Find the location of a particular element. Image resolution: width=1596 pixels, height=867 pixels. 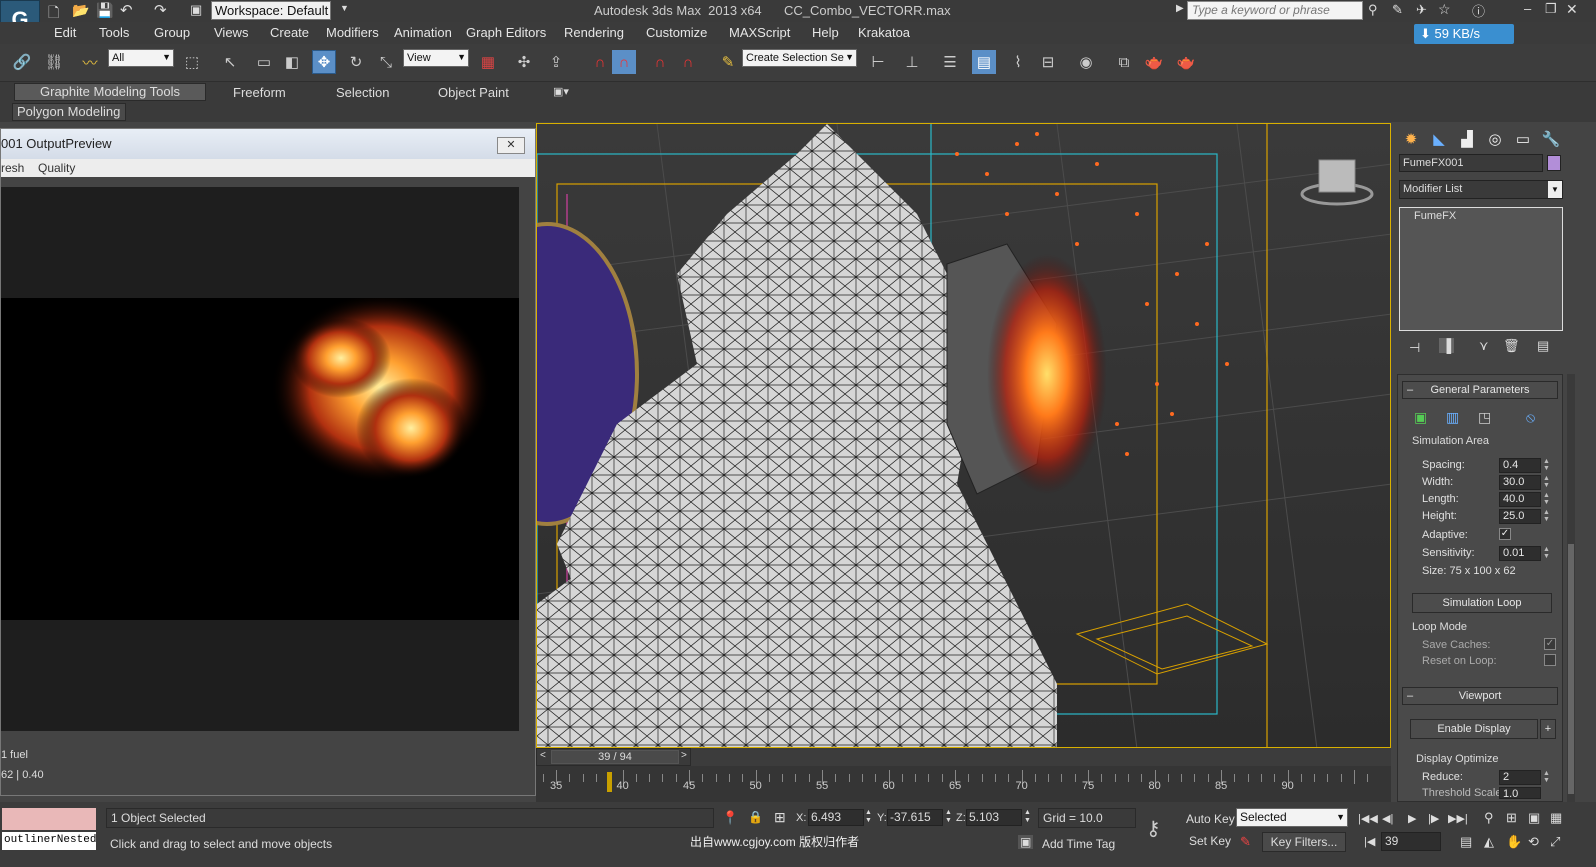

maximize-viewport-icon: ⤢ is located at coordinates (1555, 842).